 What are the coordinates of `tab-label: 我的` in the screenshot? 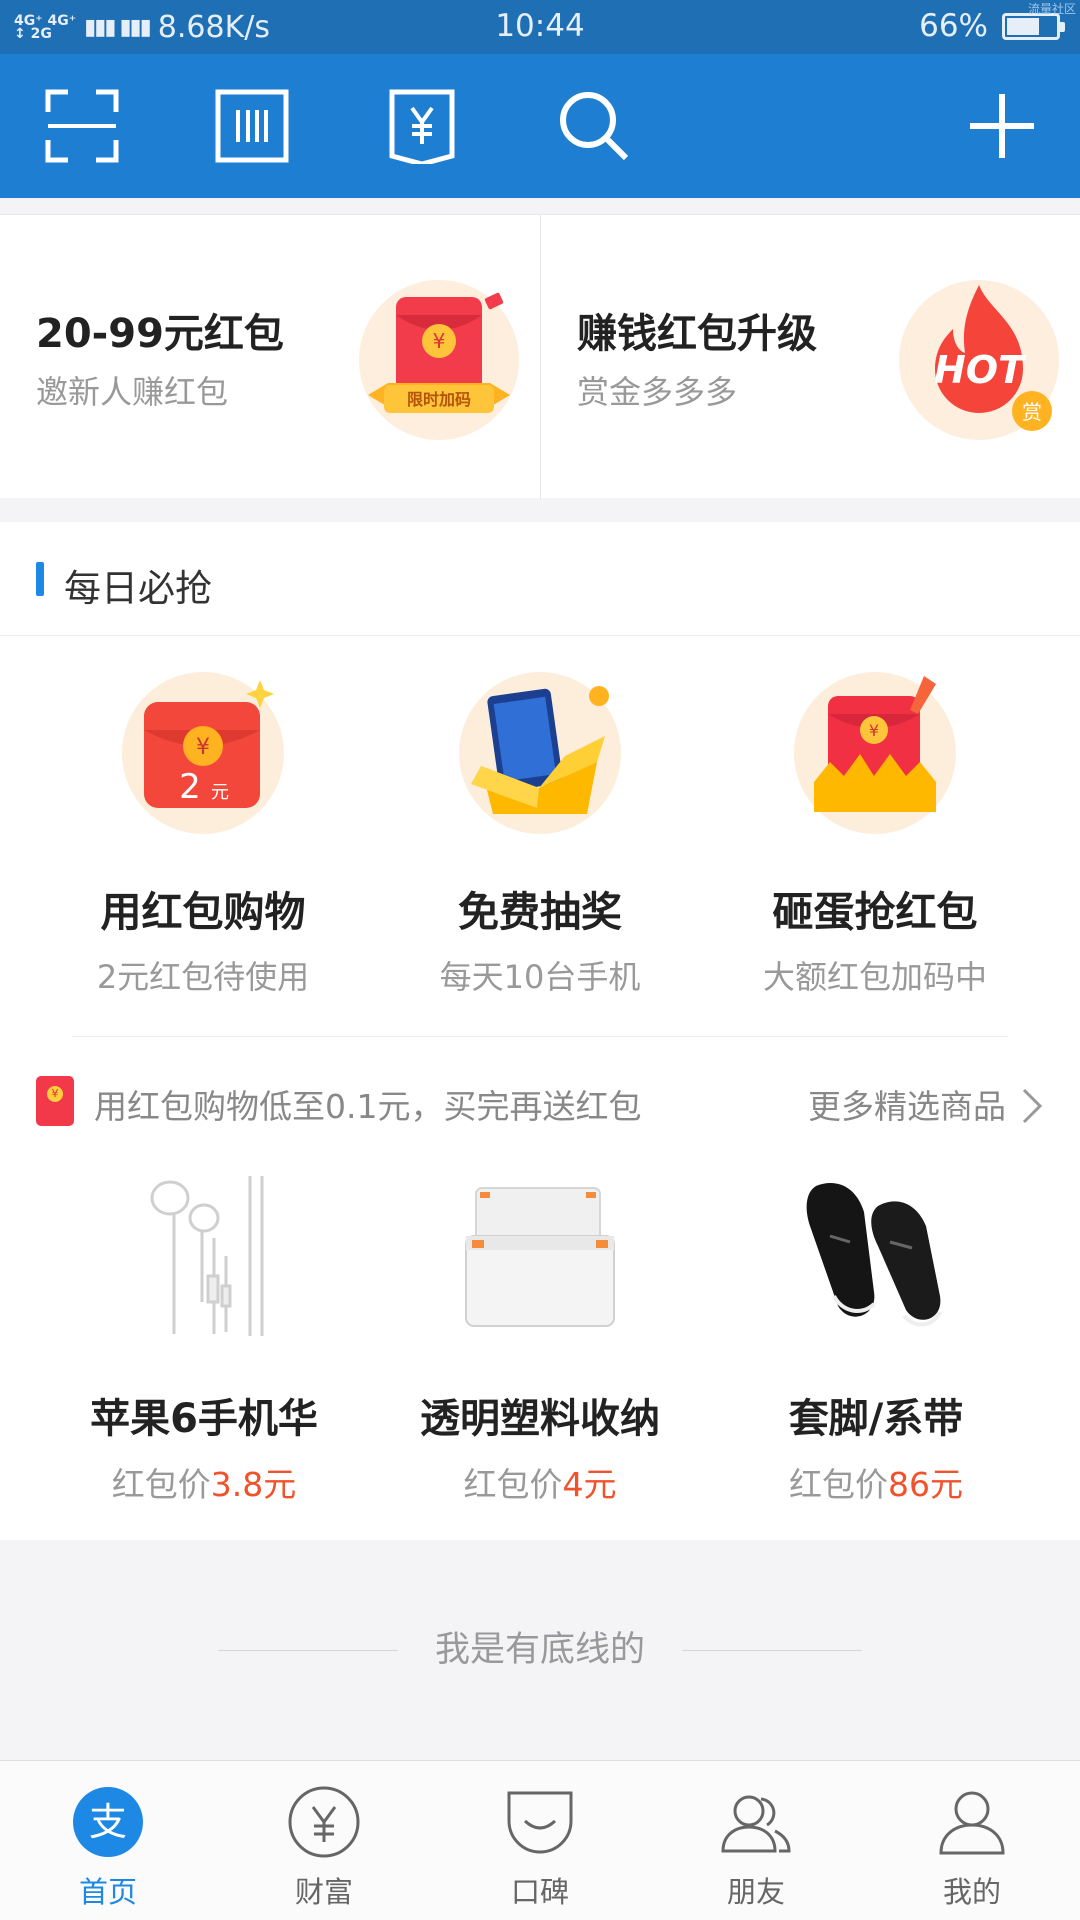 It's located at (971, 1892).